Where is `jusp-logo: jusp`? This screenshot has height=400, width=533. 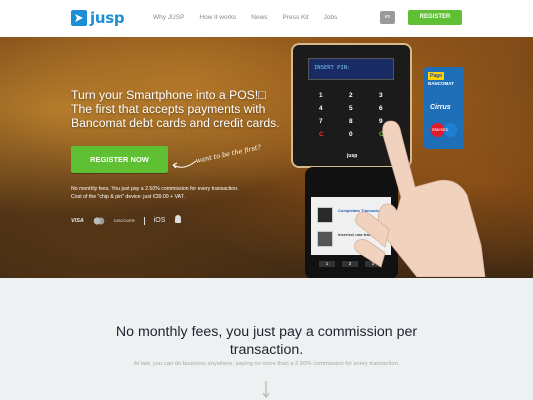 jusp-logo: jusp is located at coordinates (98, 18).